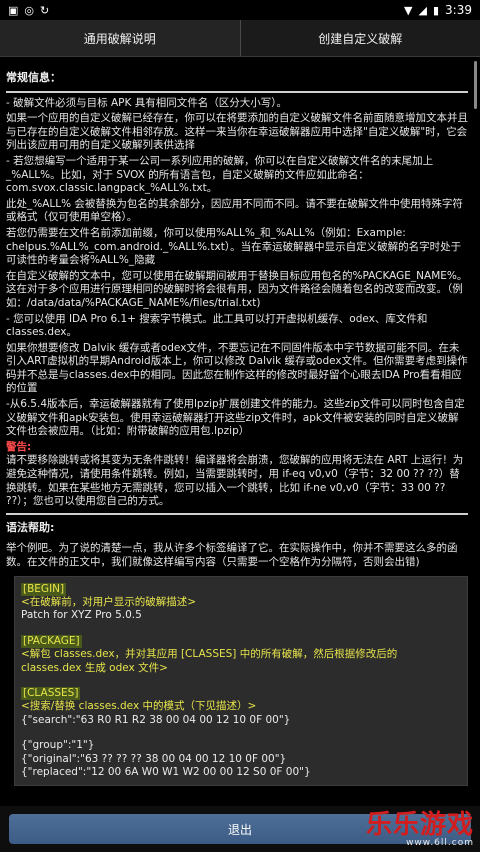 Image resolution: width=480 pixels, height=852 pixels. I want to click on syntax-help-title: 语法帮助:, so click(30, 527).